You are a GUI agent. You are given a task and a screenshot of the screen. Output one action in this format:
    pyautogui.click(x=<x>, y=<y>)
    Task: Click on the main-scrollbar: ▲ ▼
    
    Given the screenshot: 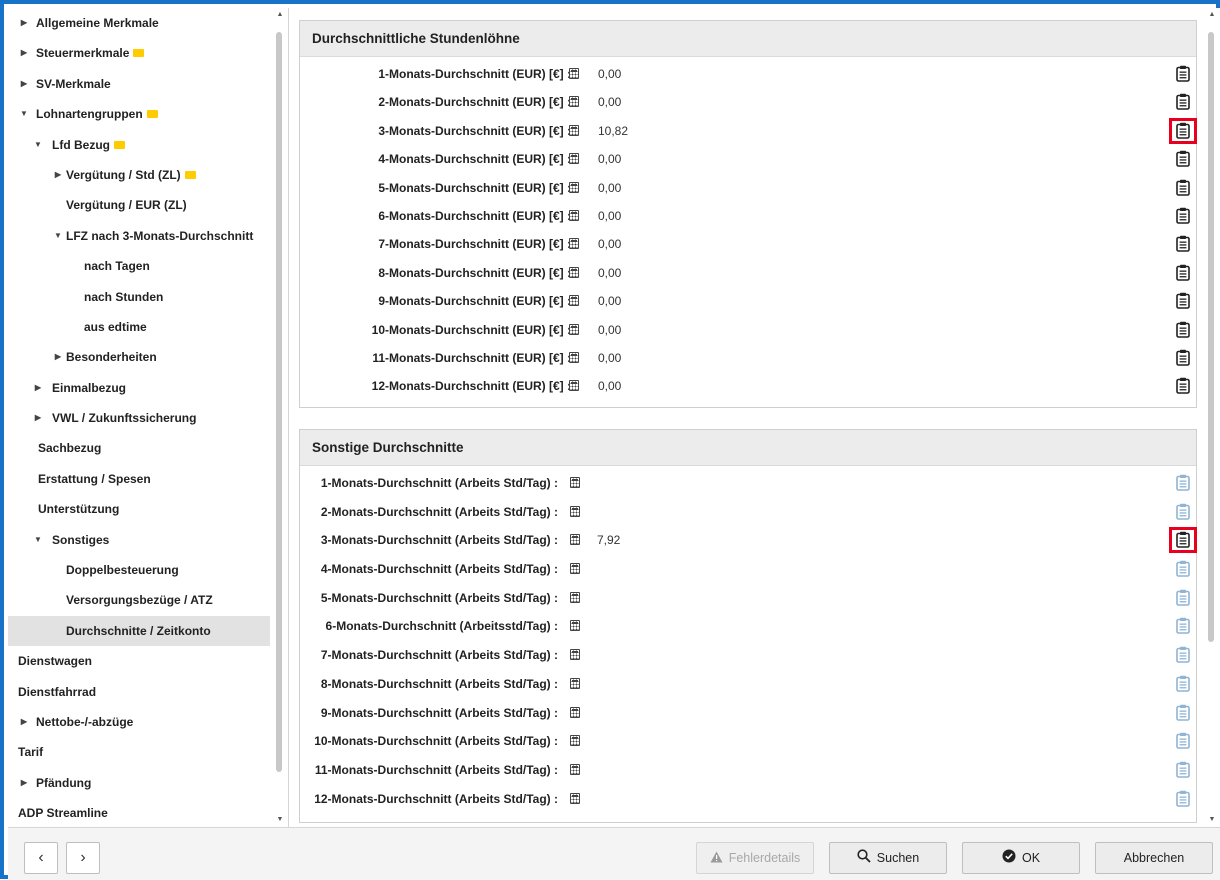 What is the action you would take?
    pyautogui.click(x=1212, y=417)
    